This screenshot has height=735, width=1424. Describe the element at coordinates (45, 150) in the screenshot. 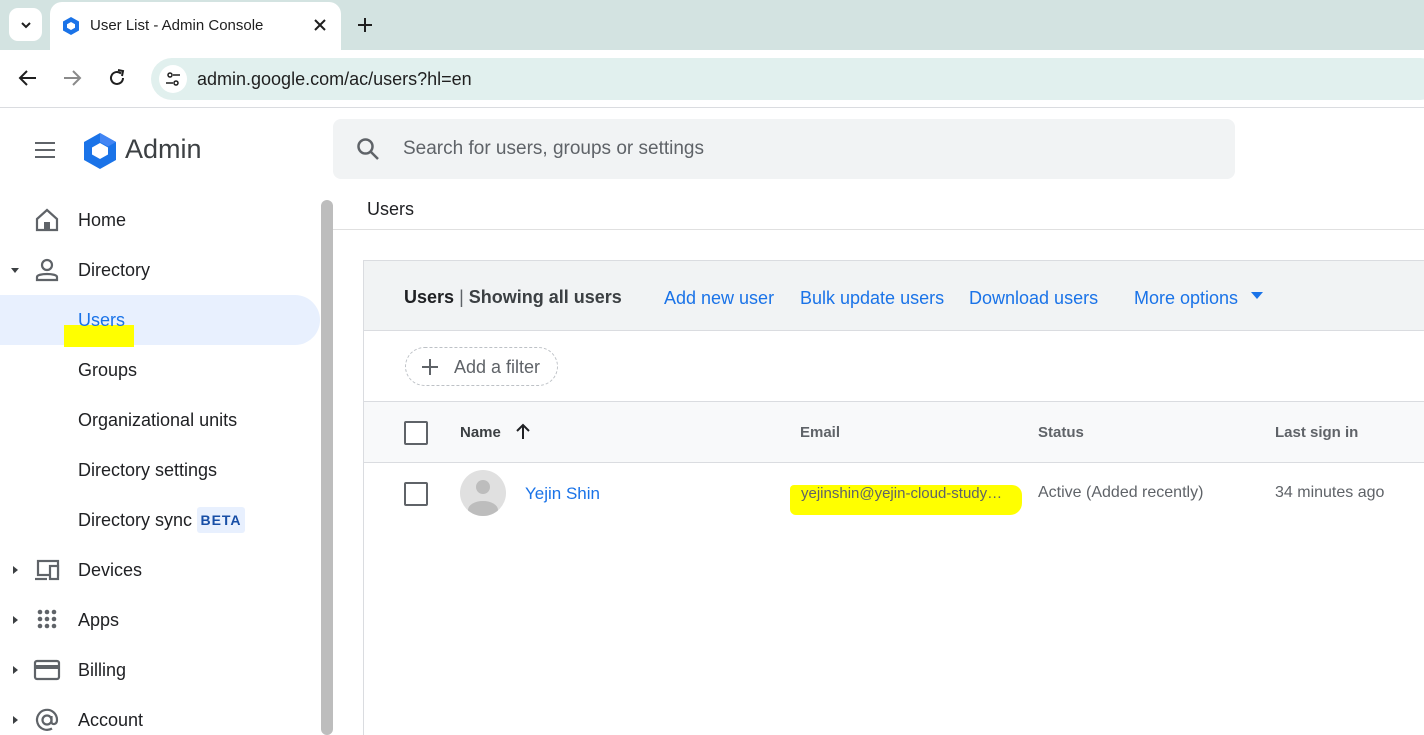

I see `main-menu-icon` at that location.